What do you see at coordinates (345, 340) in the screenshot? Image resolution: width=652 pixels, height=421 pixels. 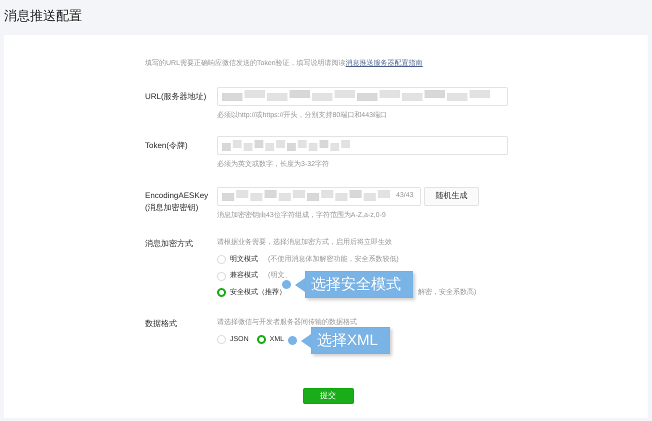 I see `callout-label: 选择XML` at bounding box center [345, 340].